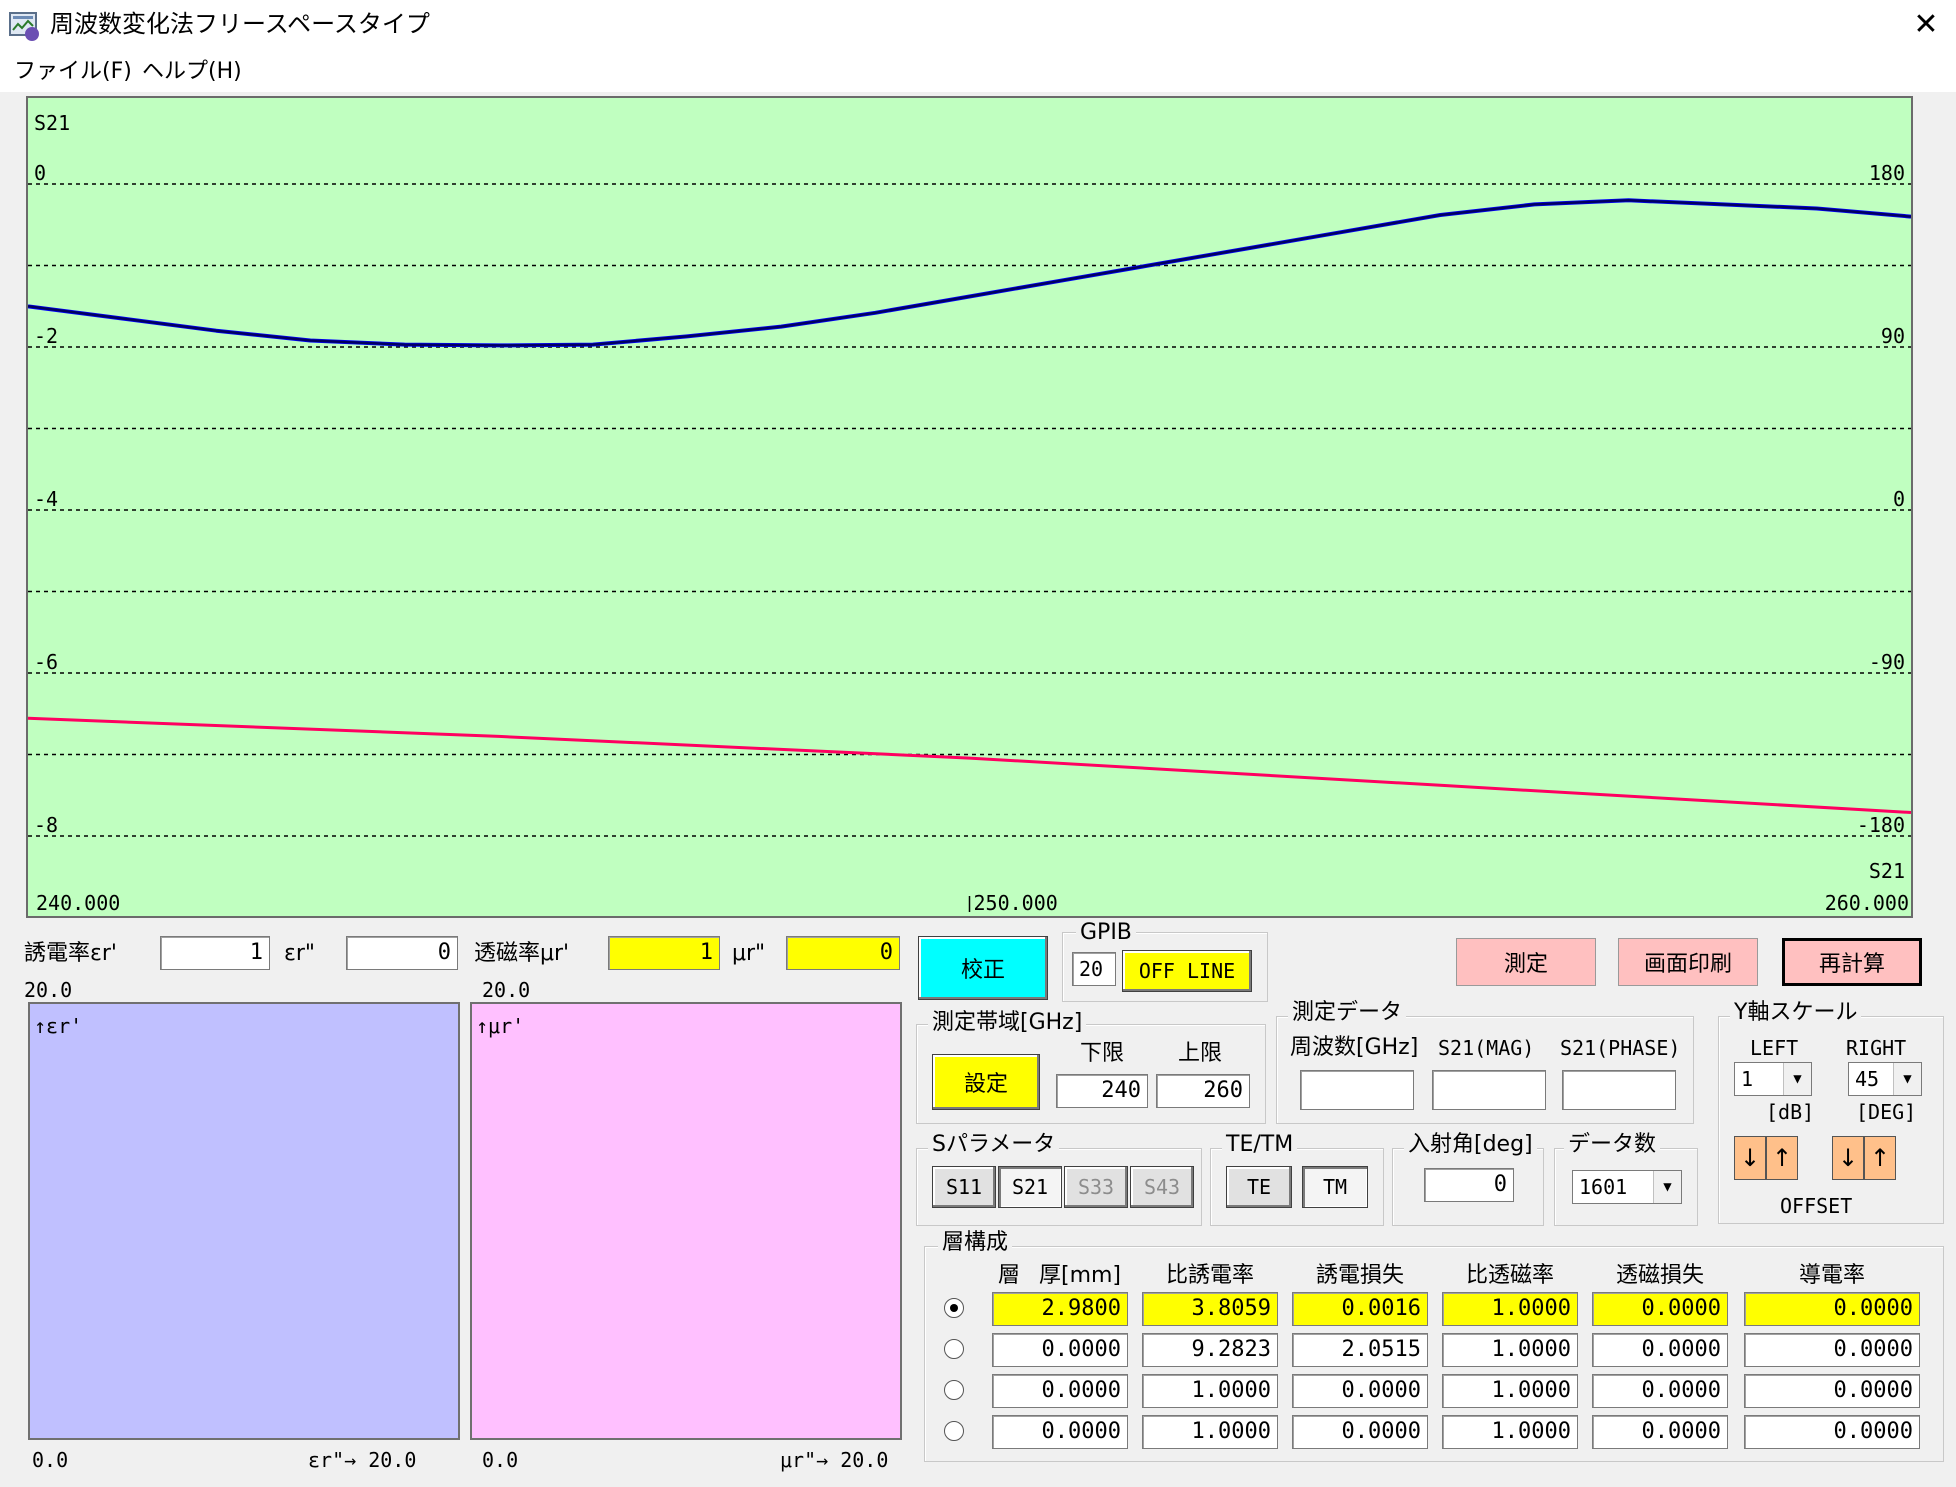 The width and height of the screenshot is (1956, 1487). Describe the element at coordinates (1259, 1187) in the screenshot. I see `te-button: TE` at that location.